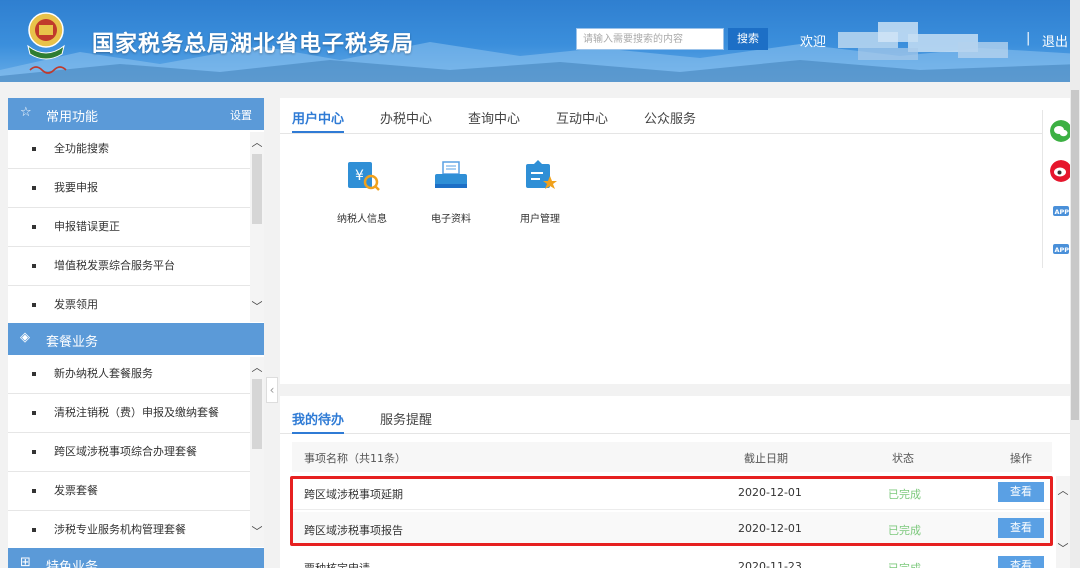 Image resolution: width=1080 pixels, height=568 pixels. I want to click on tab-my-todo: 我的待办, so click(318, 418).